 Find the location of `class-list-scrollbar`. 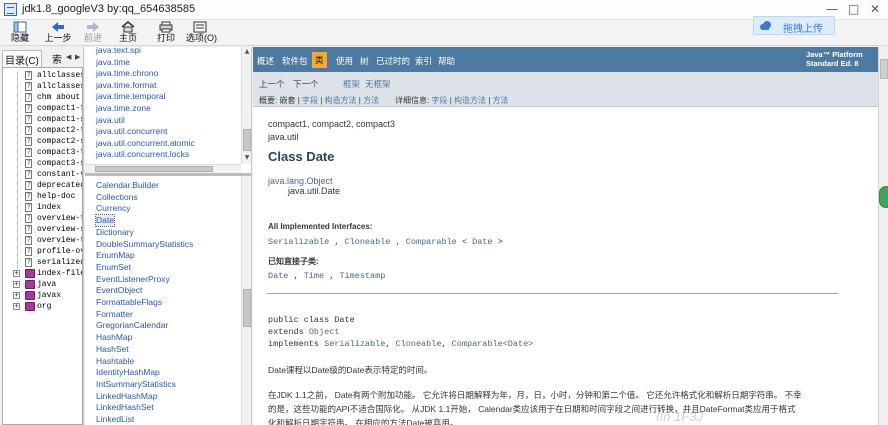

class-list-scrollbar is located at coordinates (246, 300).